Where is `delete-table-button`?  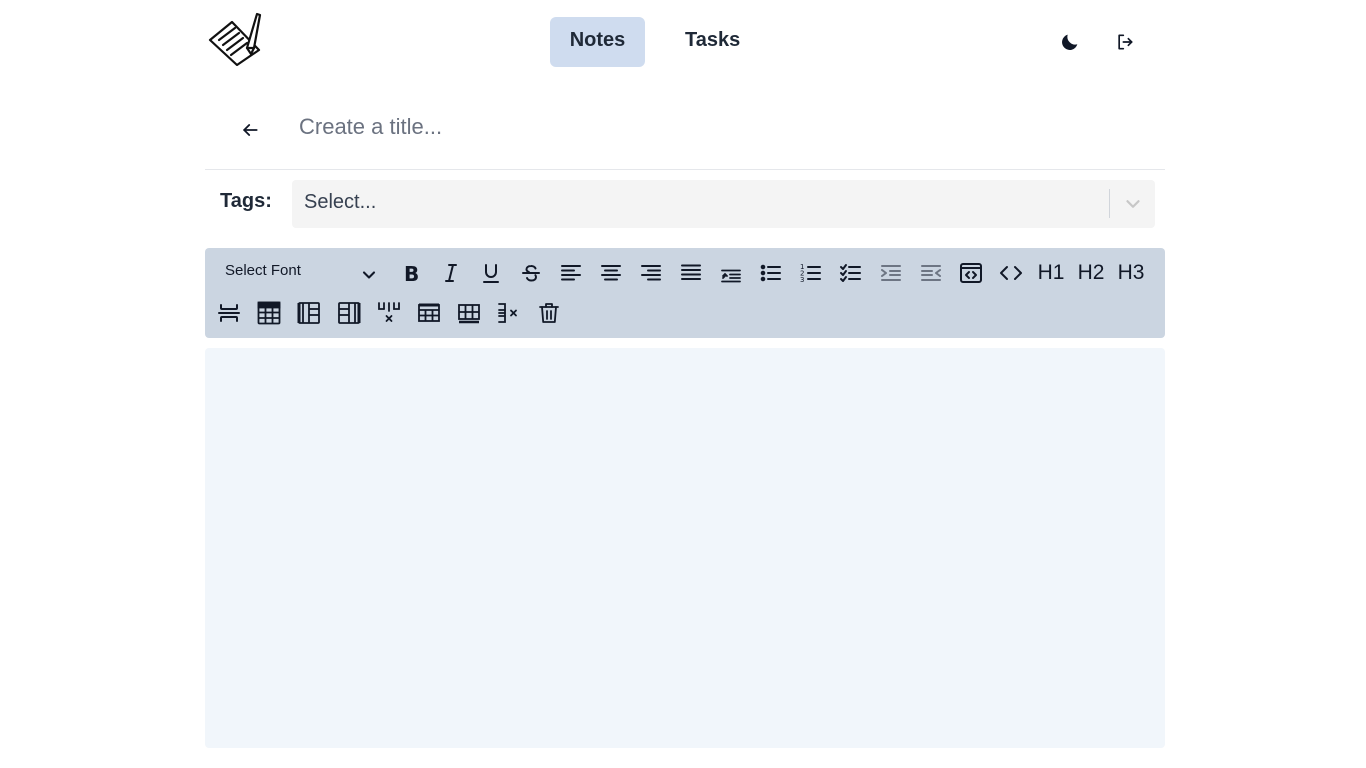 delete-table-button is located at coordinates (549, 313).